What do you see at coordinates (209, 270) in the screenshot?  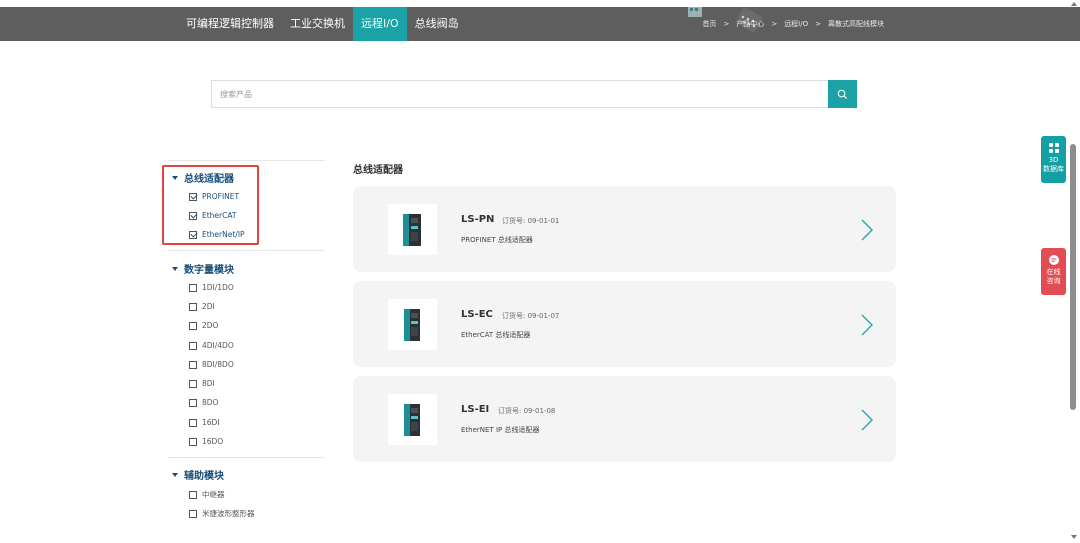 I see `filter-group-title: 数字量模块` at bounding box center [209, 270].